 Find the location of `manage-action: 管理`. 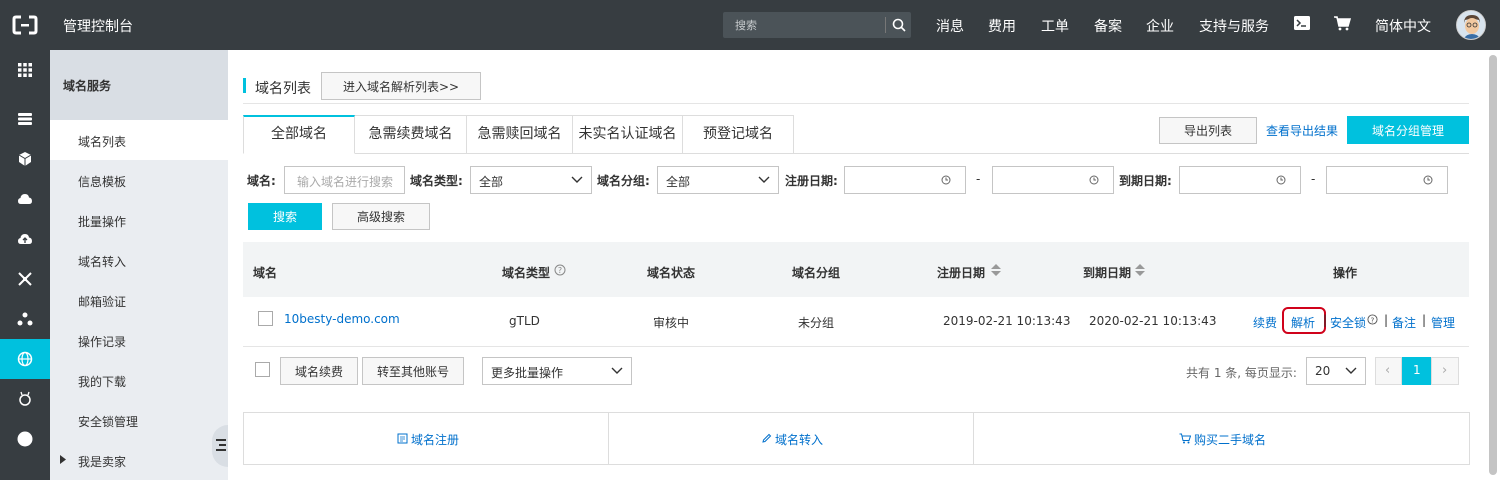

manage-action: 管理 is located at coordinates (1443, 322).